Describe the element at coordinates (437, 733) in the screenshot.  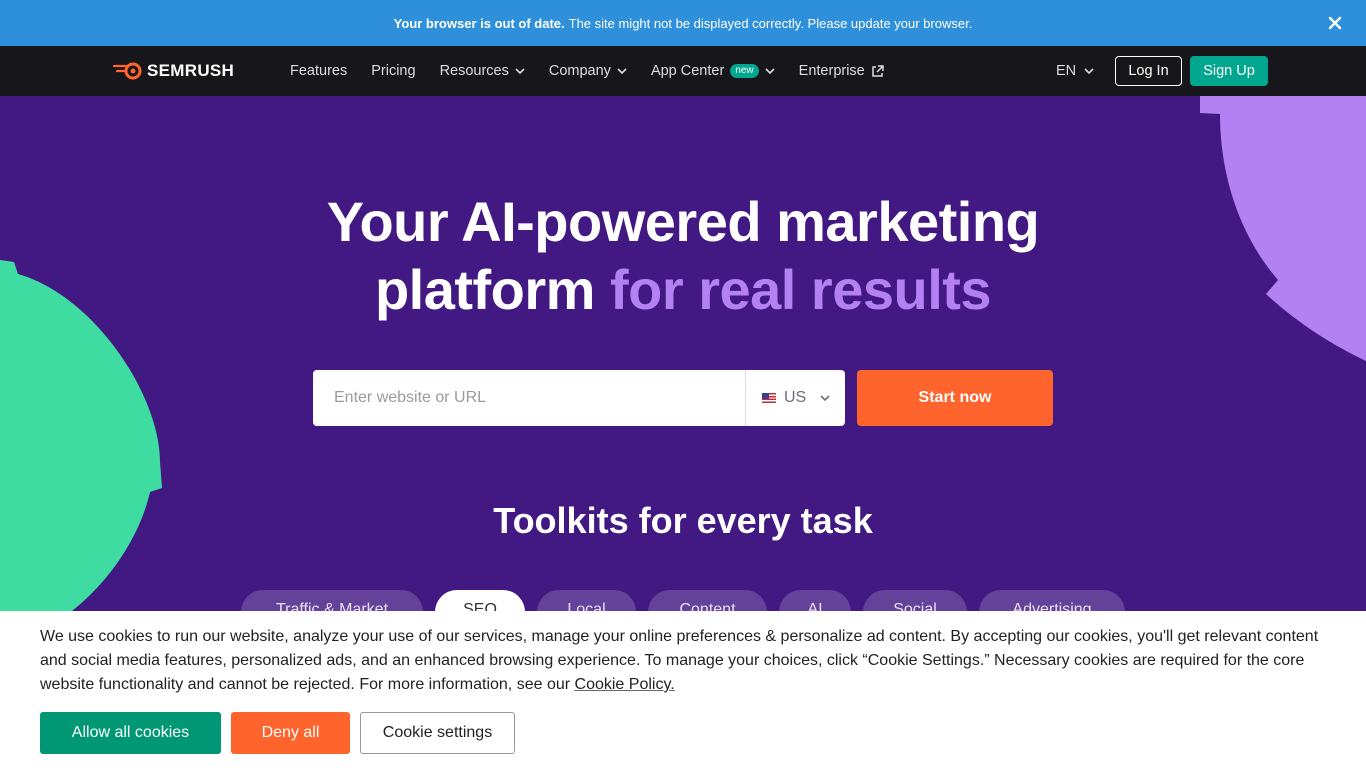
I see `cookie-settings-button: Cookie settings` at that location.